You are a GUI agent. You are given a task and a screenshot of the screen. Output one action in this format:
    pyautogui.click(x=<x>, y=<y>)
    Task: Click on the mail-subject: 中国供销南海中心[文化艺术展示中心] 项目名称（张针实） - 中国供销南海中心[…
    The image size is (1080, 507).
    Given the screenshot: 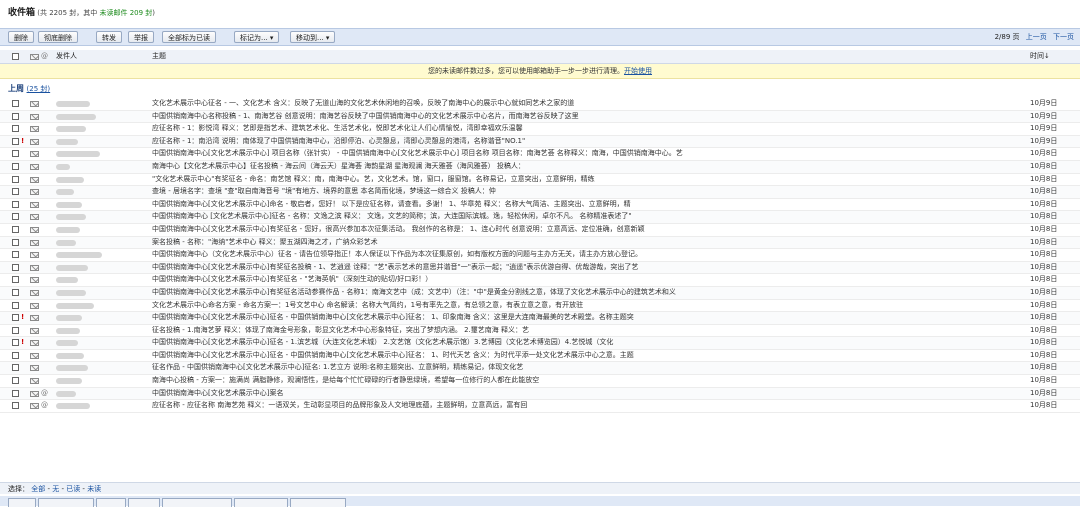 What is the action you would take?
    pyautogui.click(x=592, y=154)
    